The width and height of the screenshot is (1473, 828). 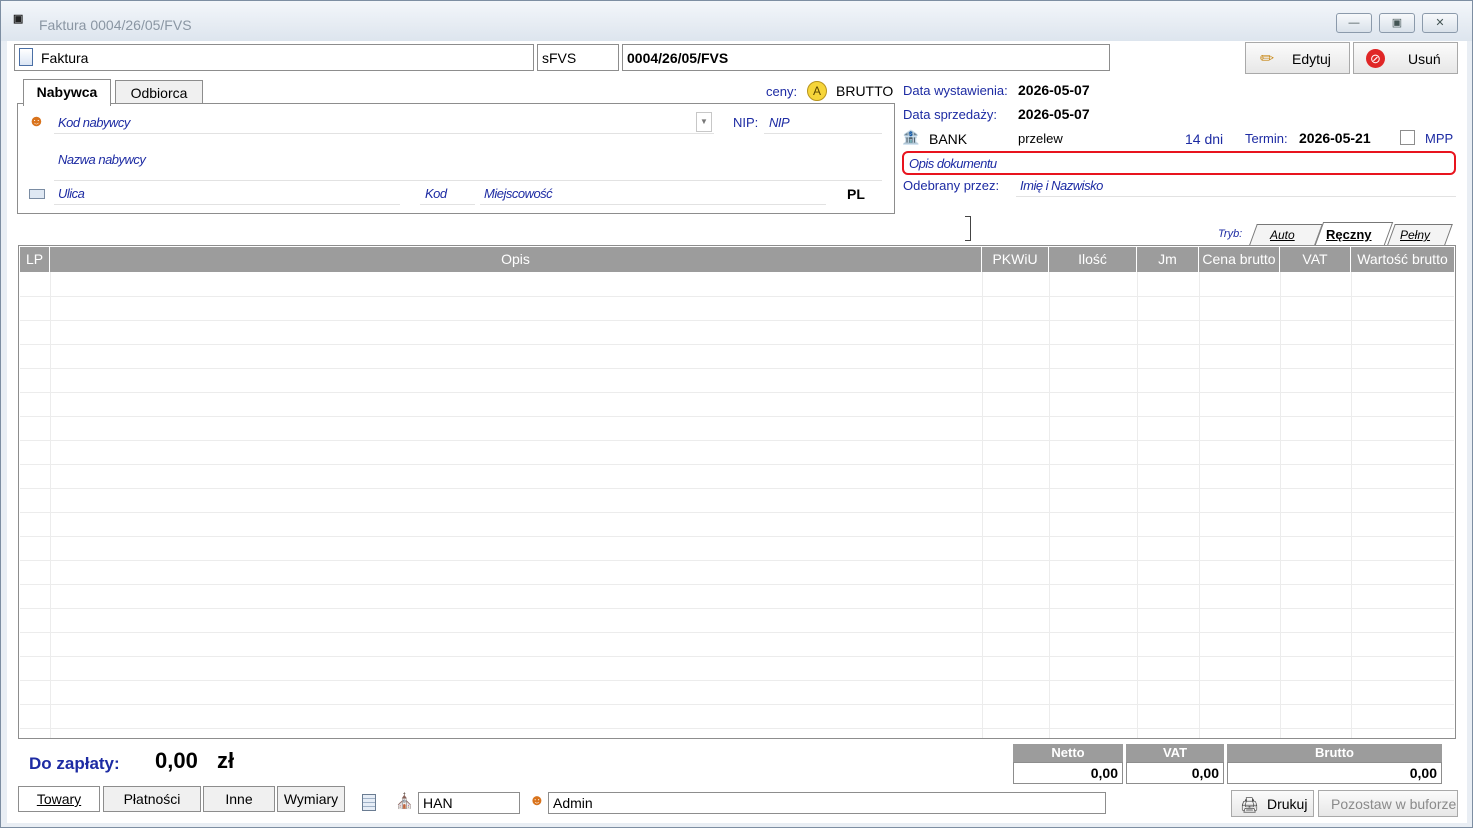 What do you see at coordinates (1407, 137) in the screenshot?
I see `mpp-checkbox` at bounding box center [1407, 137].